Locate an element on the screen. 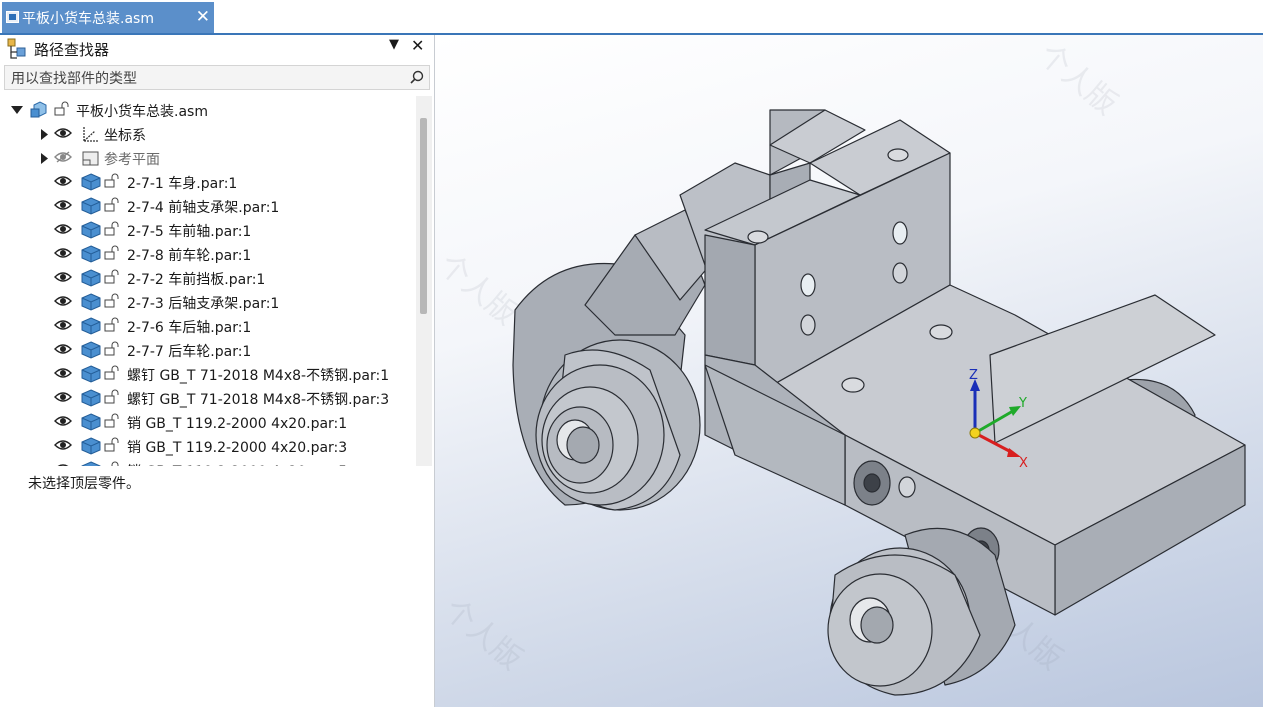 The height and width of the screenshot is (707, 1263). tree-item-part: 2-7-3 后轴支承架.par:1 is located at coordinates (208, 302).